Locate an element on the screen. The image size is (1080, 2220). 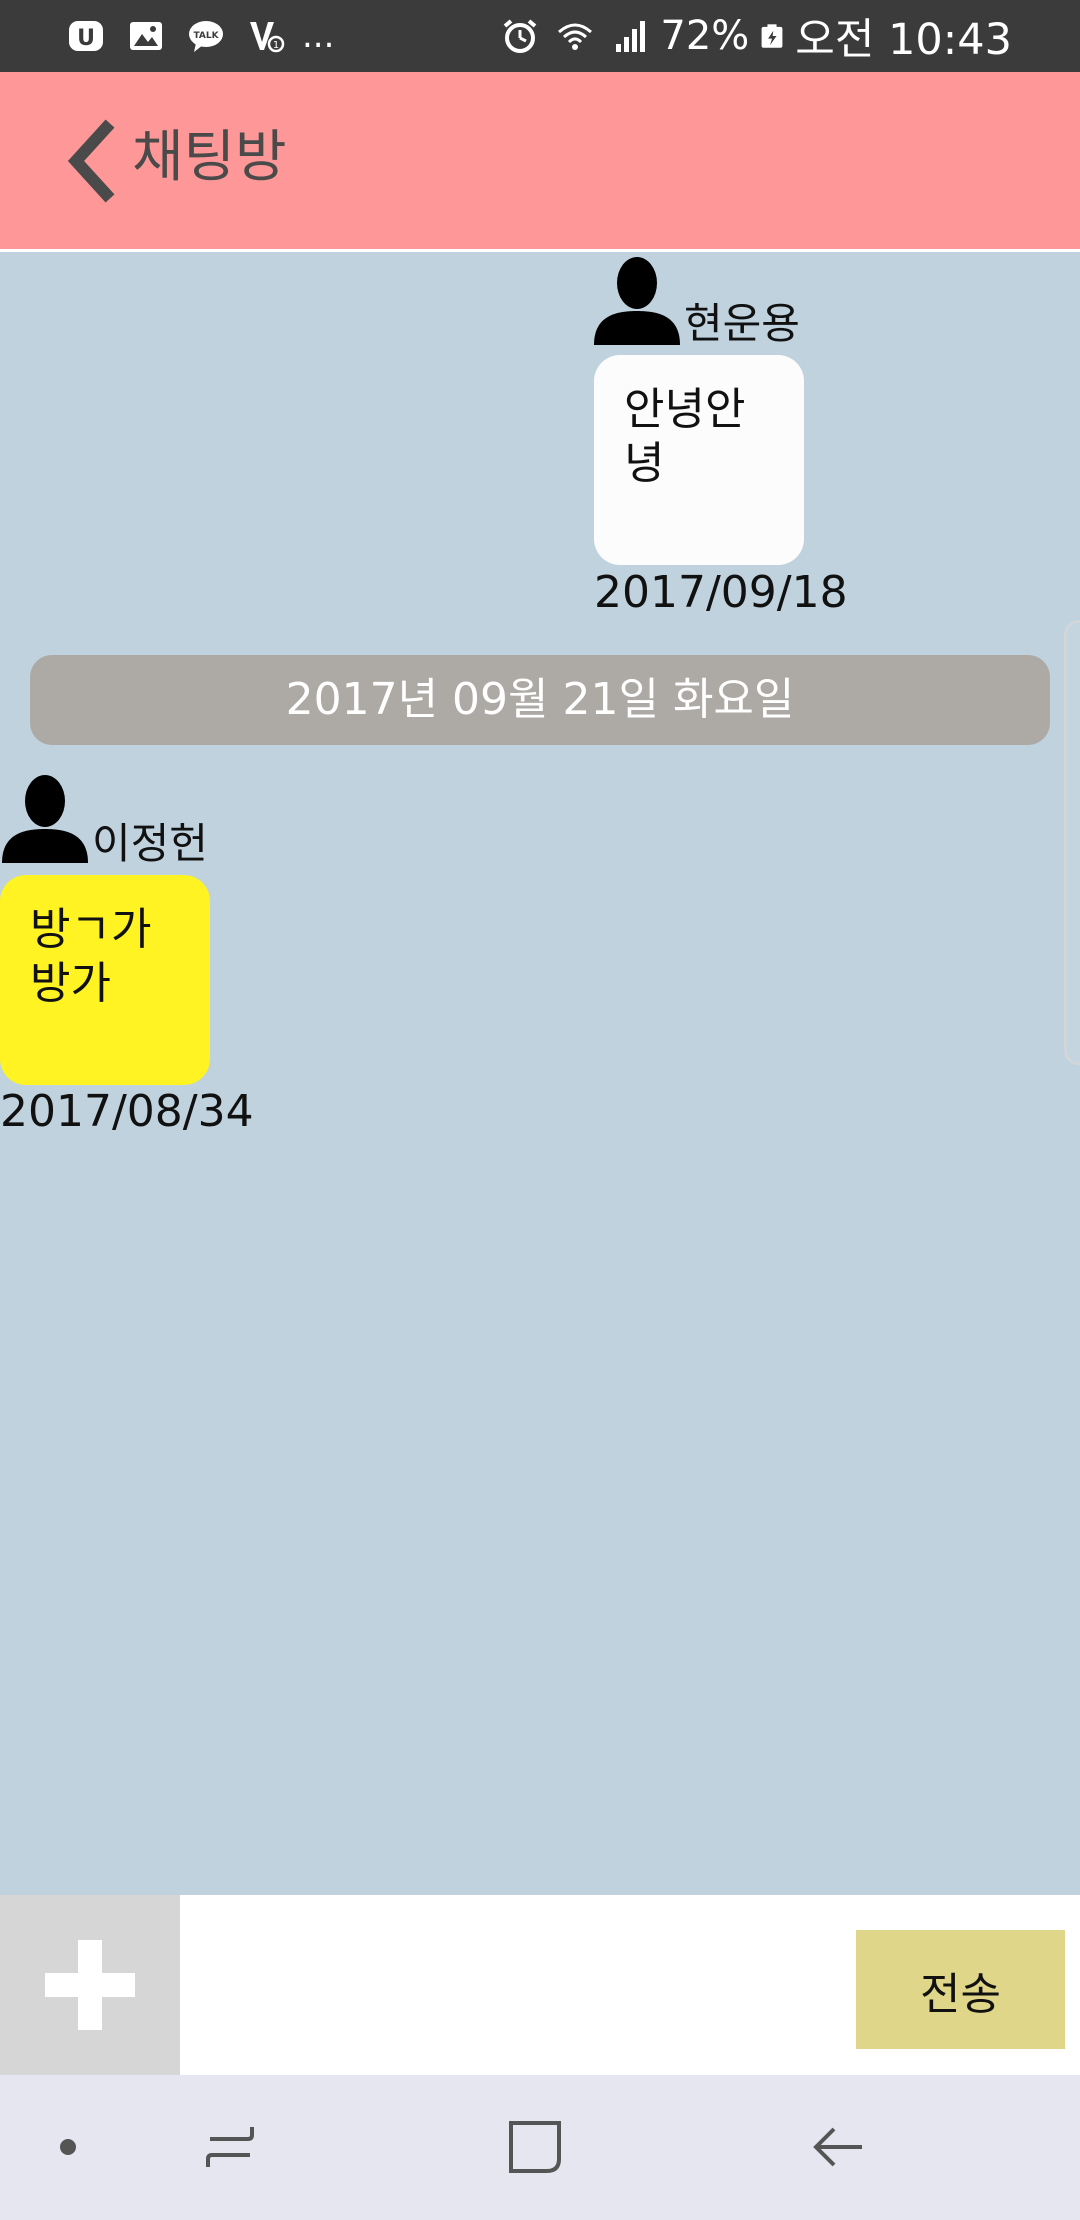
page-title: 채팅방 is located at coordinates (209, 157).